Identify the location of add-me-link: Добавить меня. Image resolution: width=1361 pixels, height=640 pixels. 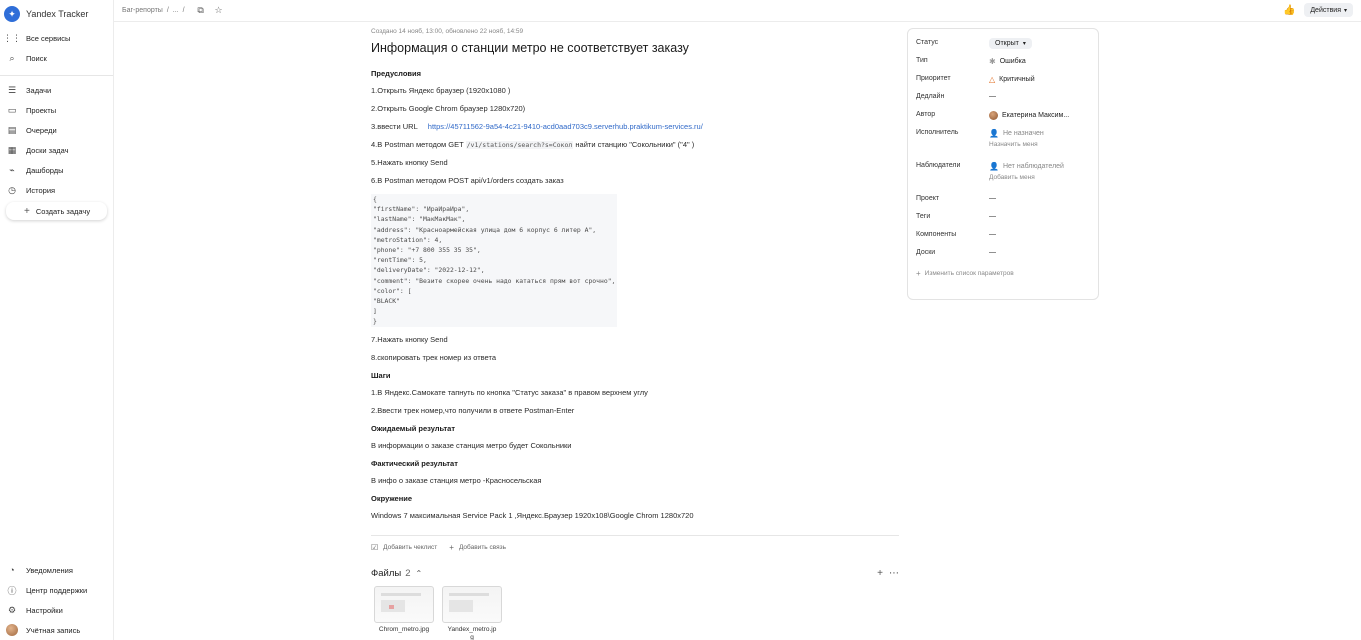
(1026, 177).